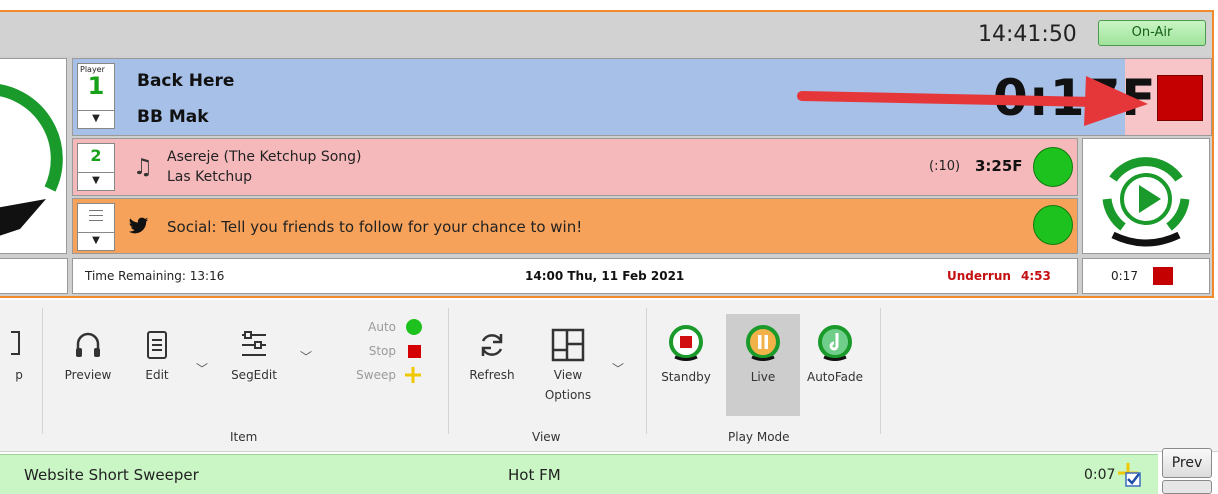 The width and height of the screenshot is (1218, 494). Describe the element at coordinates (492, 345) in the screenshot. I see `refresh-icon` at that location.